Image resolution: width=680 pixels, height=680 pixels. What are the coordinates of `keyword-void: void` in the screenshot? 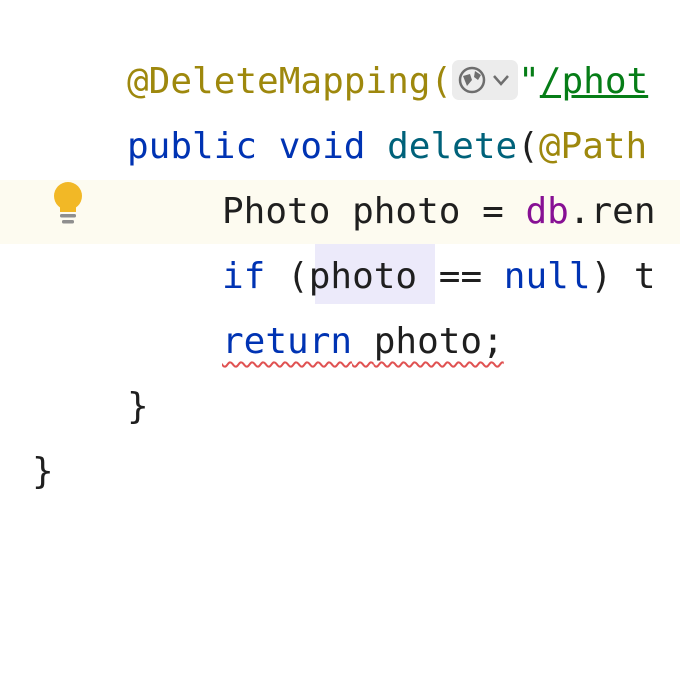 It's located at (322, 146).